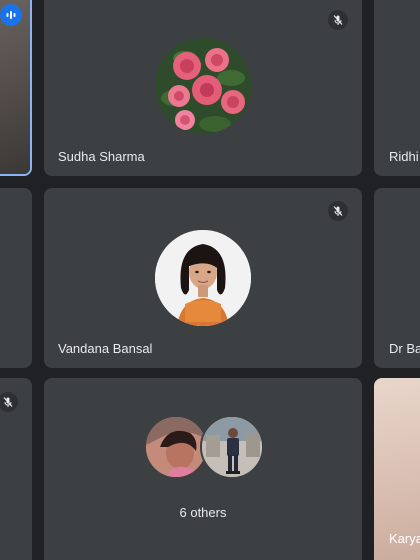 The image size is (420, 560). I want to click on woman-photo-avatar, so click(203, 278).